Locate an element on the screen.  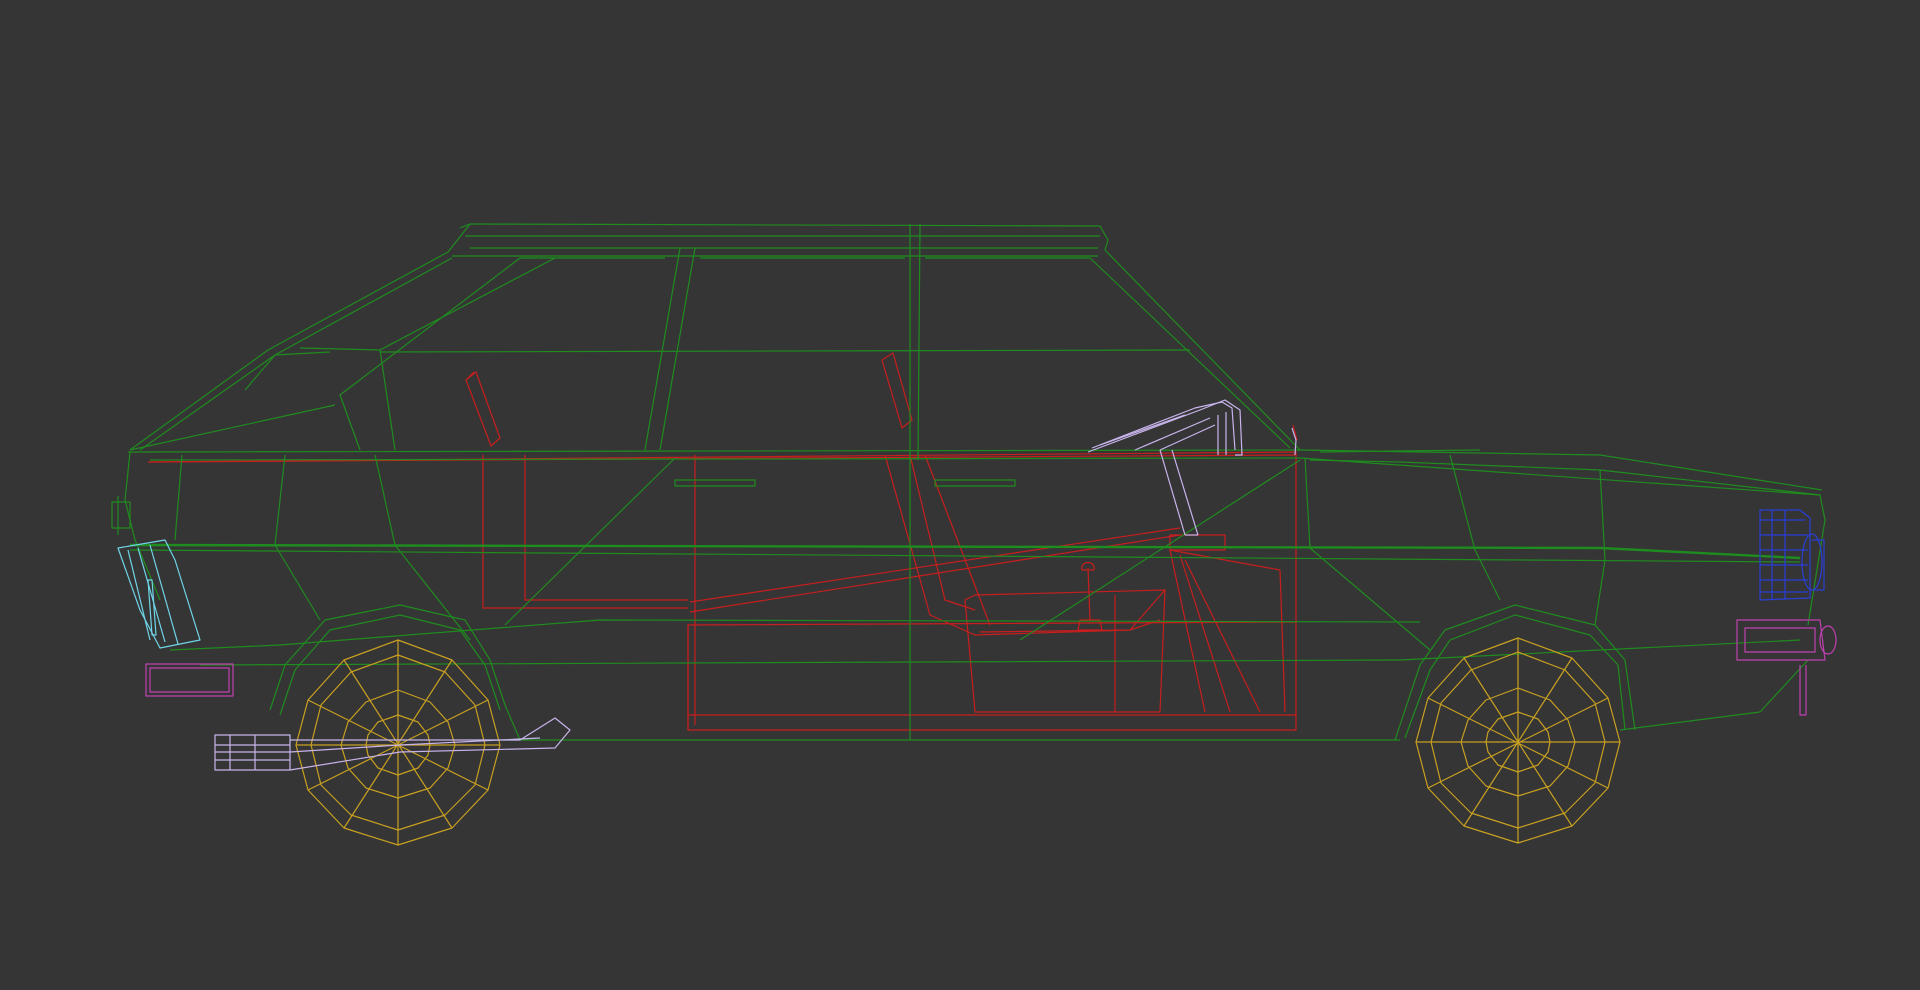
exhaust-pipe-wireframe is located at coordinates (392, 744).